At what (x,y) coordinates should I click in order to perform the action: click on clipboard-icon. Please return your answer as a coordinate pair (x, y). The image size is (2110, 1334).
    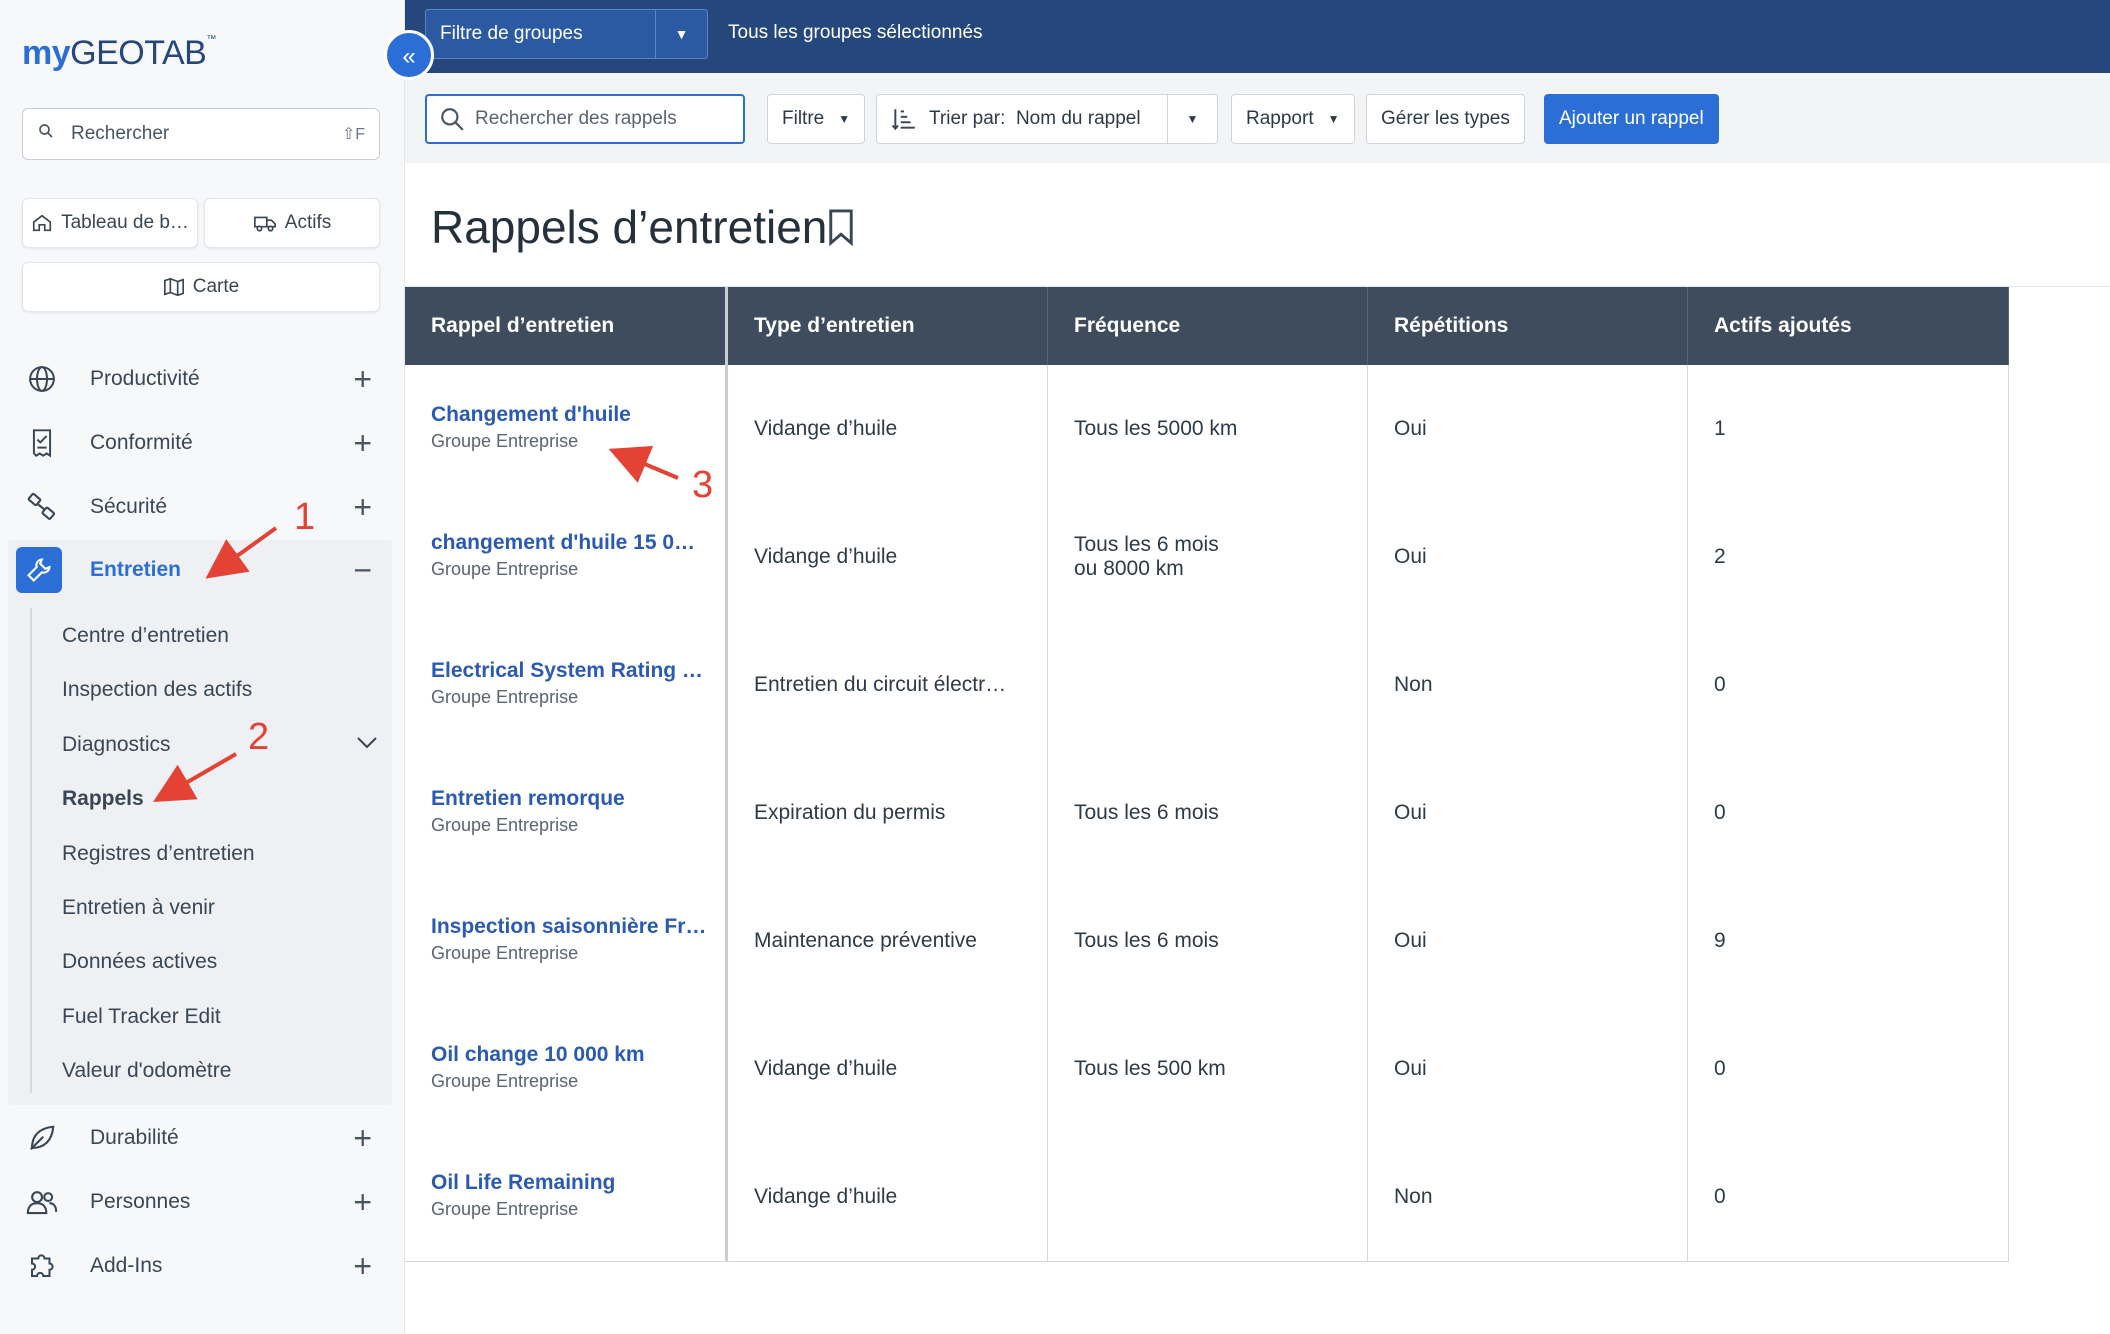
    Looking at the image, I should click on (42, 443).